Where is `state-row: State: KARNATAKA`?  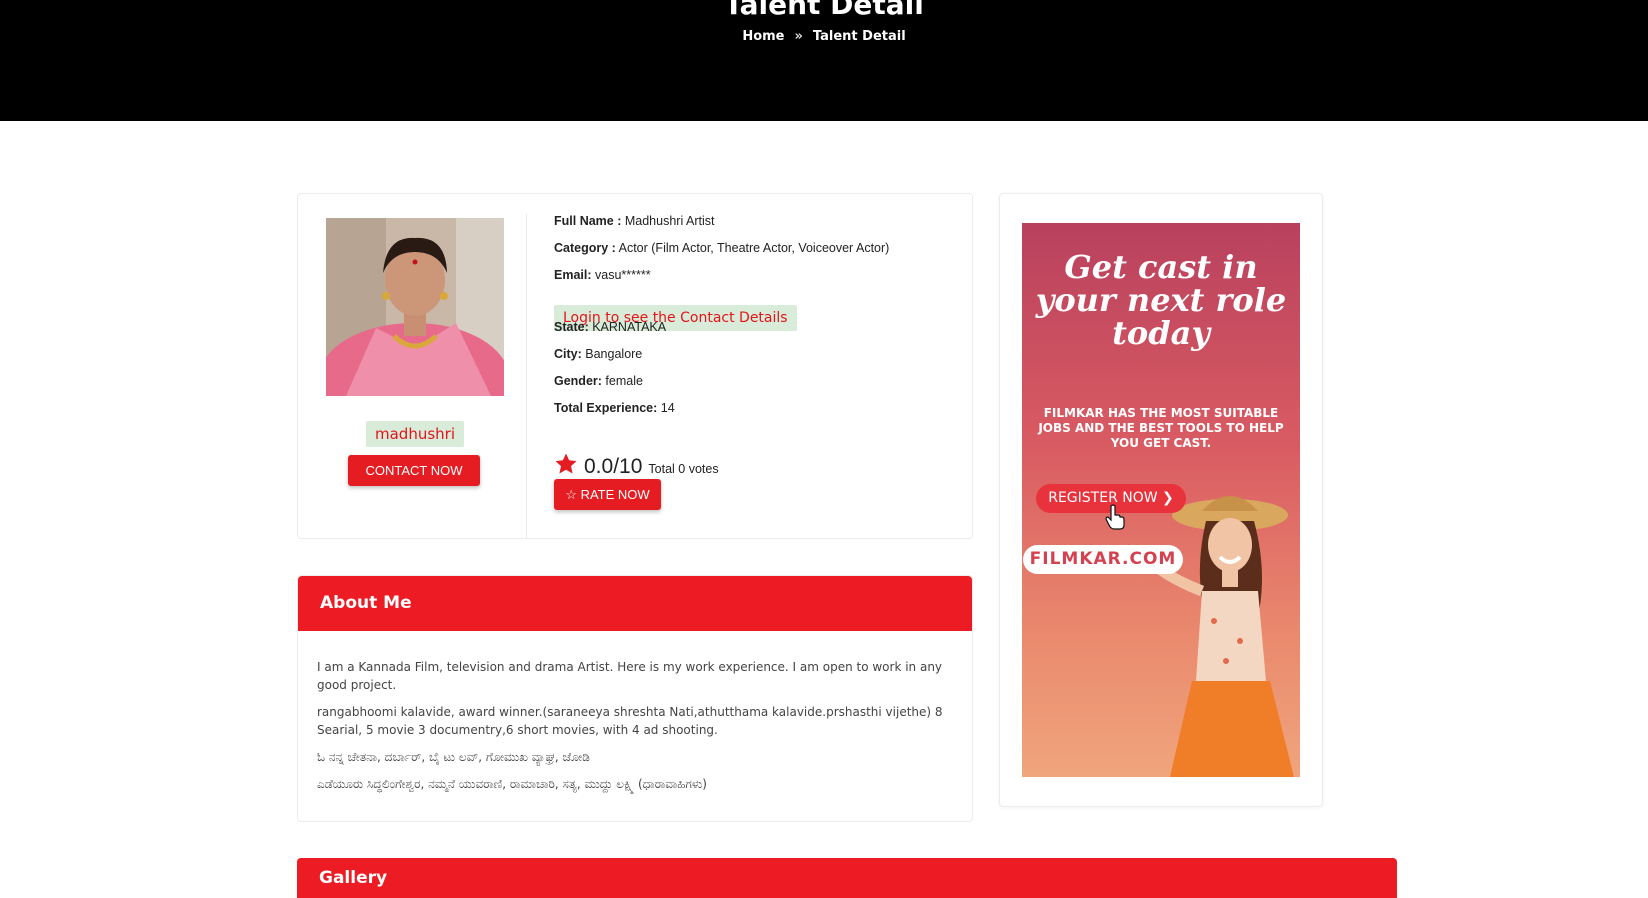
state-row: State: KARNATAKA is located at coordinates (610, 327).